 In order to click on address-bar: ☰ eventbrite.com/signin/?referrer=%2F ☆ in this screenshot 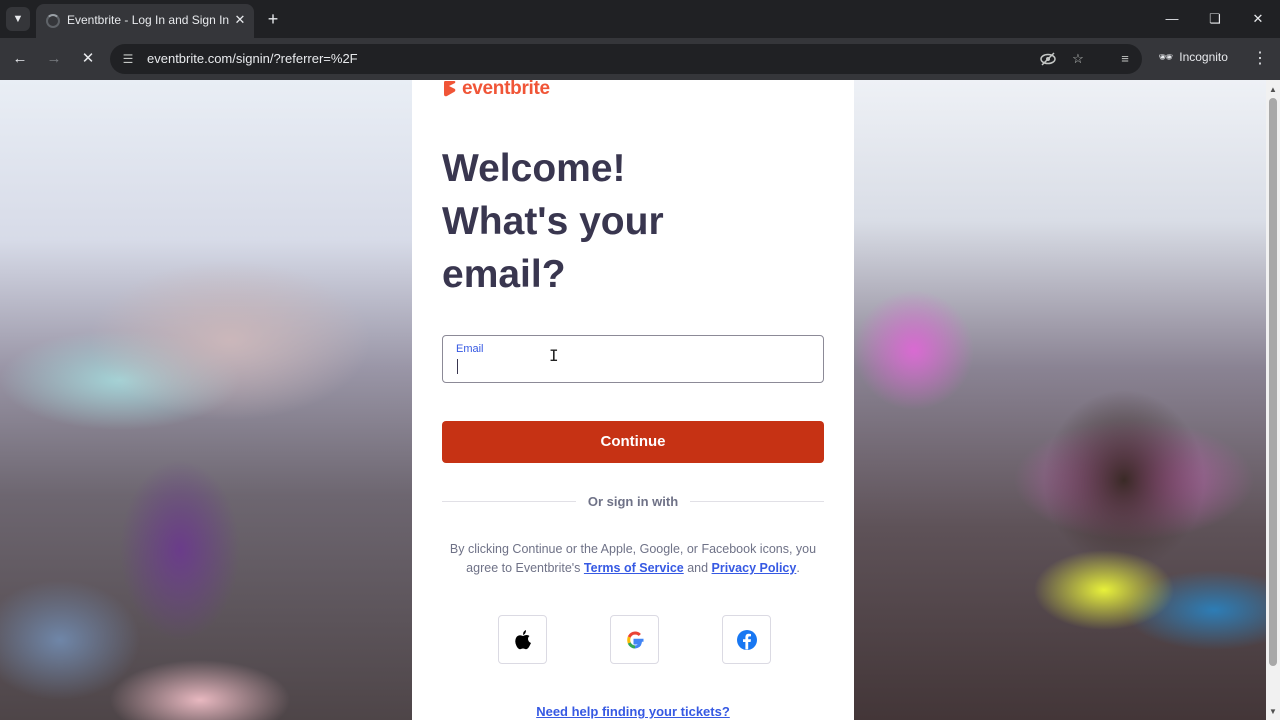, I will do `click(626, 59)`.